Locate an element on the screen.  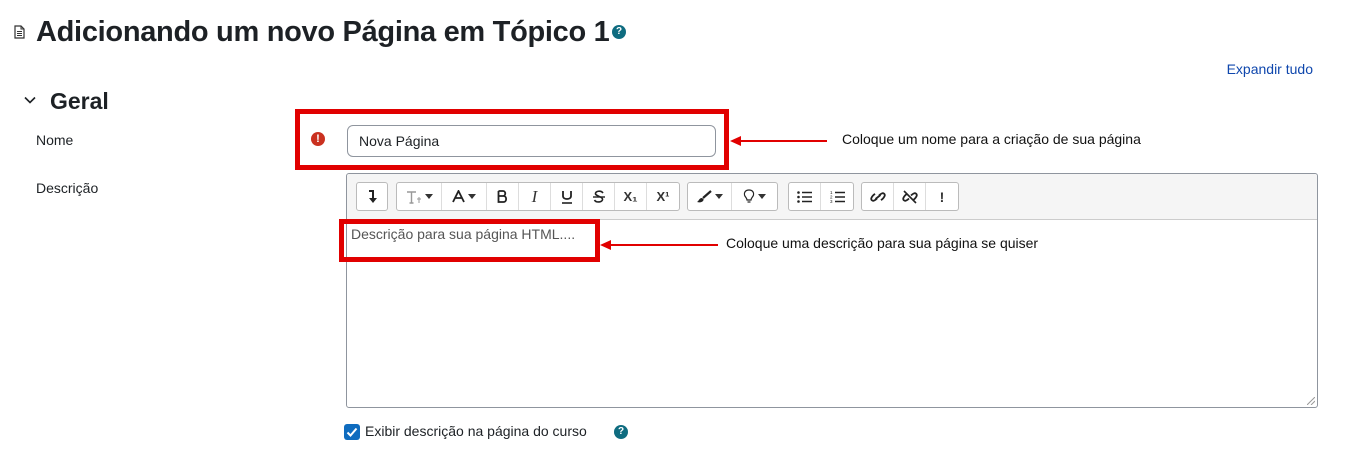
unlink-button is located at coordinates (910, 196).